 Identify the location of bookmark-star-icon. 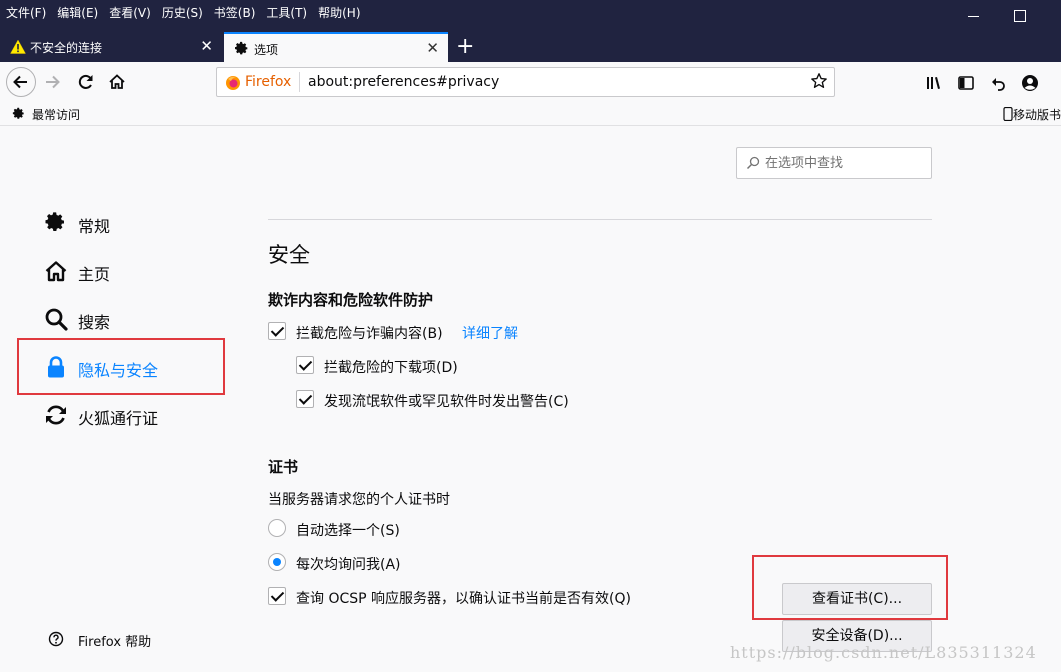
(819, 81).